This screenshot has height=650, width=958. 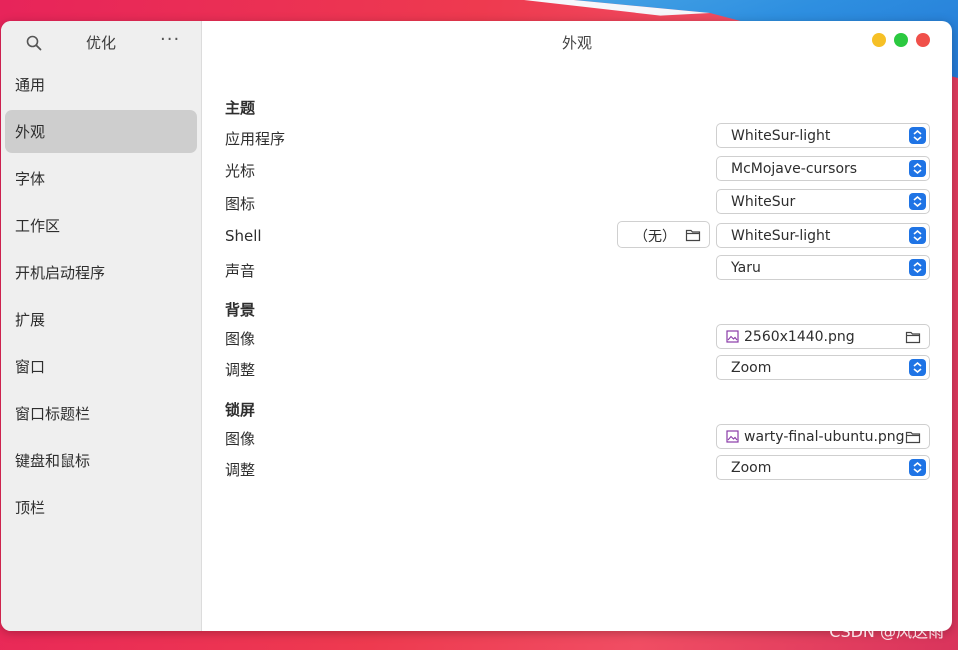 I want to click on cursor-label: 光标, so click(x=240, y=171).